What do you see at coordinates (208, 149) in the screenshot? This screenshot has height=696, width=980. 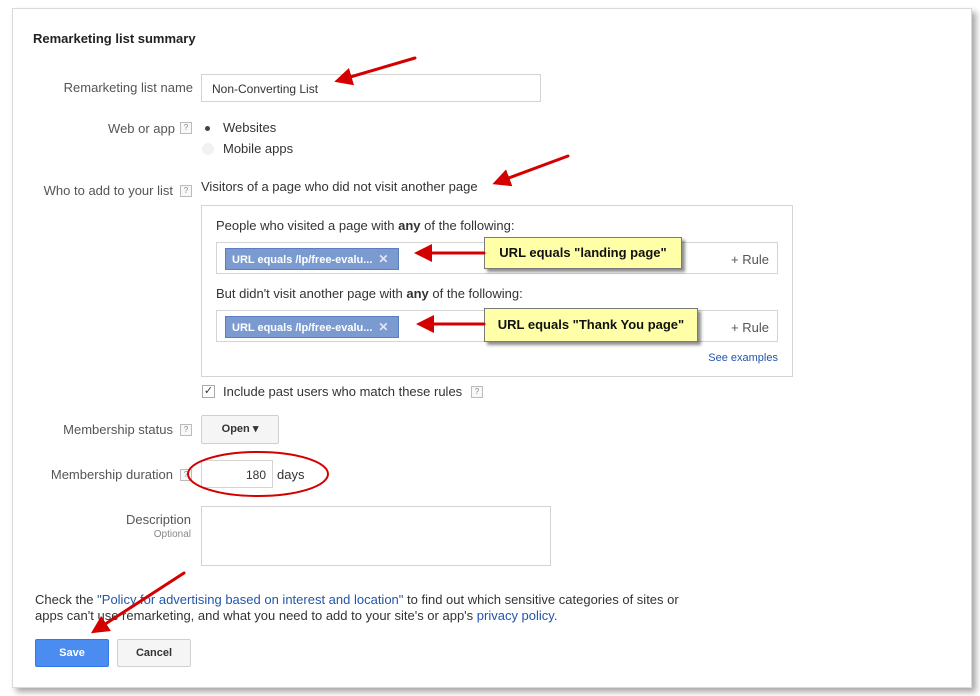 I see `radio-mobile-apps` at bounding box center [208, 149].